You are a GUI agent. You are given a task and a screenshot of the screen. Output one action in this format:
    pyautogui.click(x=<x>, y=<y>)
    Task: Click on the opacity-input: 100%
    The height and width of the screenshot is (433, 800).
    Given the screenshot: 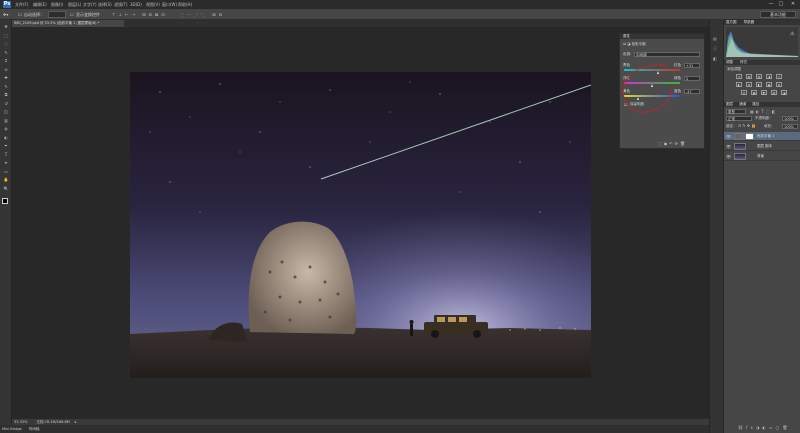 What is the action you would take?
    pyautogui.click(x=790, y=118)
    